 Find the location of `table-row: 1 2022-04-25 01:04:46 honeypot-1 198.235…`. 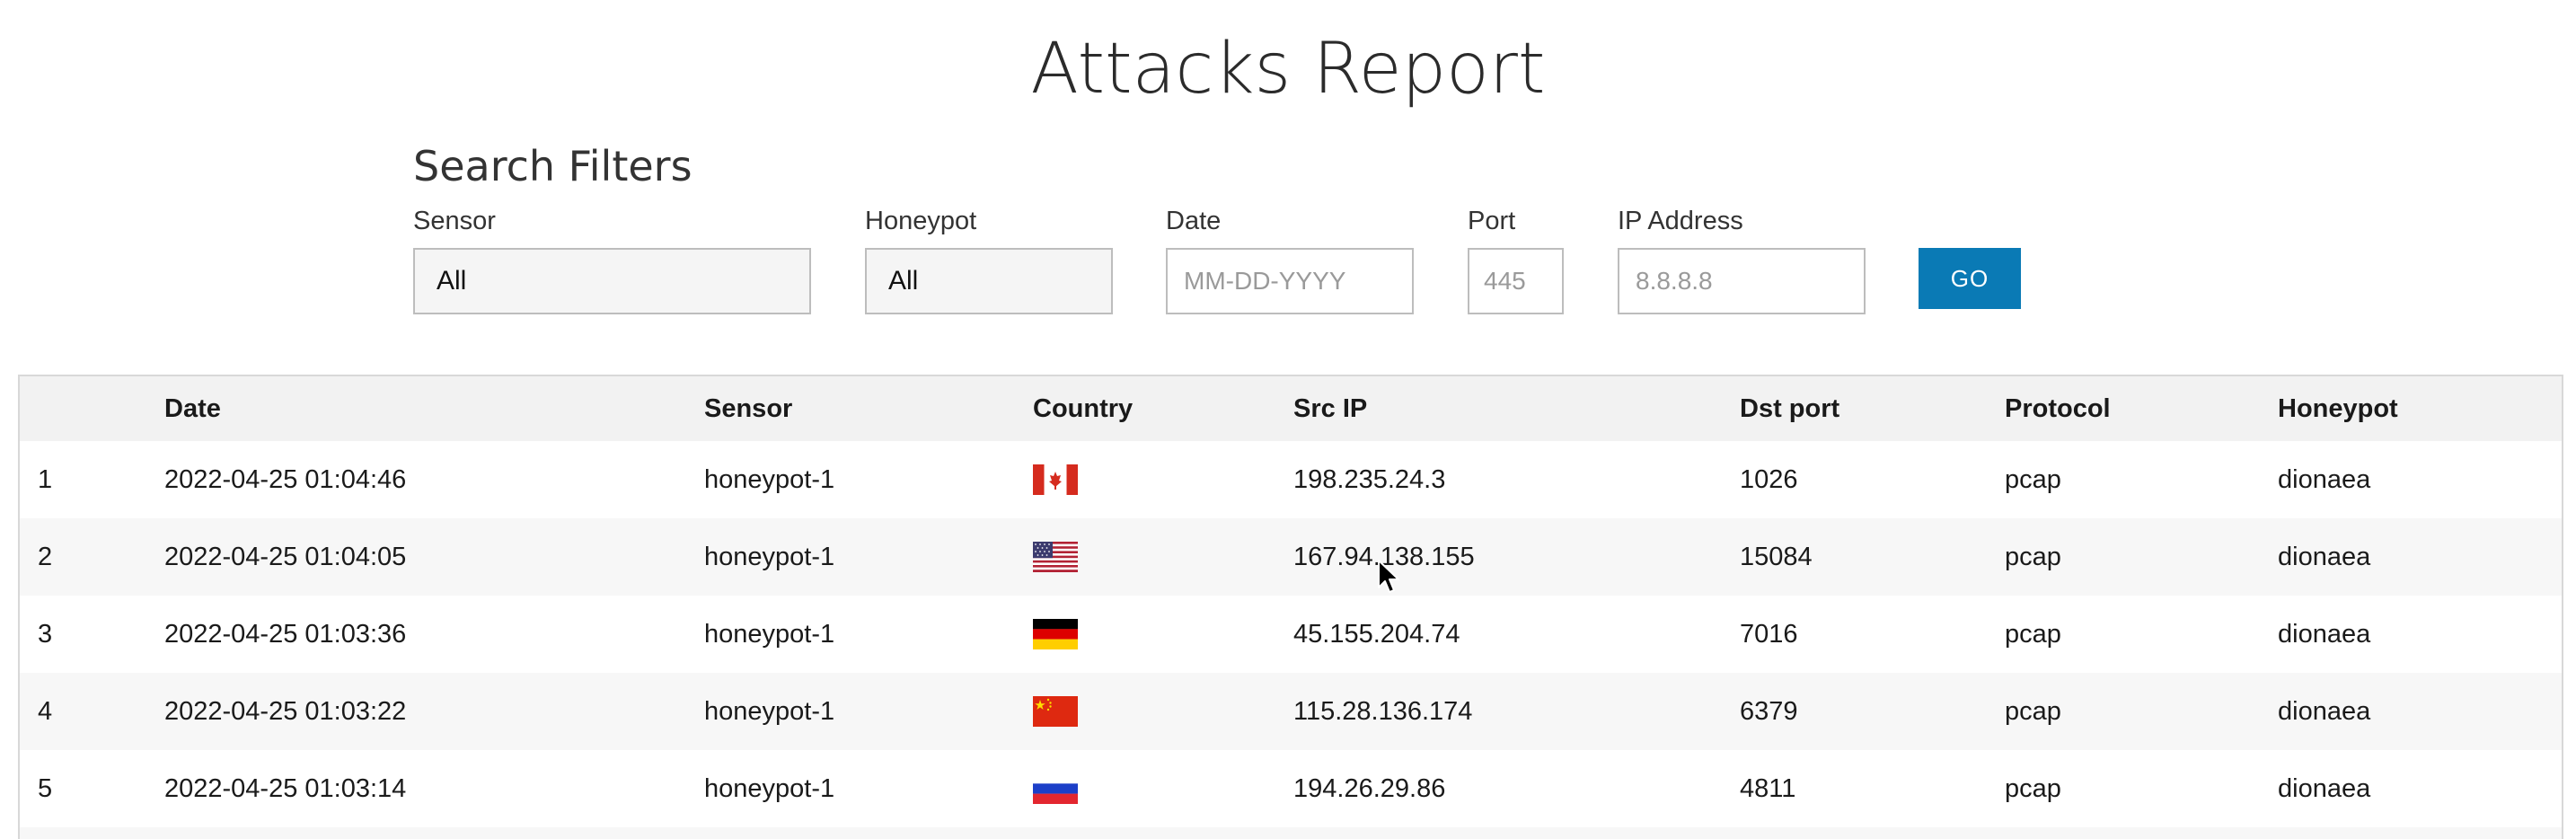

table-row: 1 2022-04-25 01:04:46 honeypot-1 198.235… is located at coordinates (1291, 479).